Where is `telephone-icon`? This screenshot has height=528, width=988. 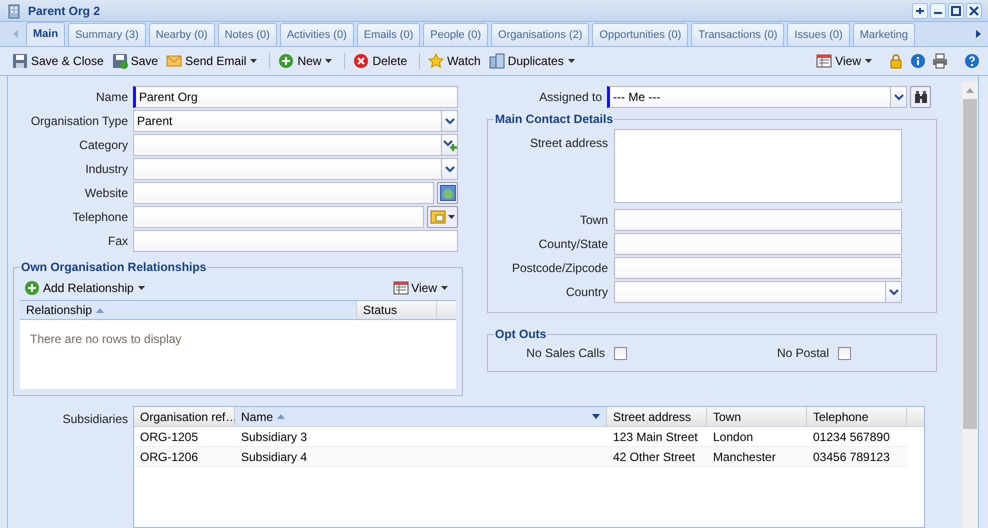 telephone-icon is located at coordinates (438, 217).